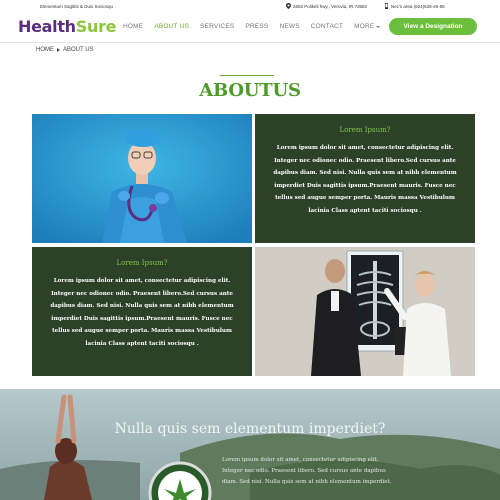 The image size is (500, 500). I want to click on nav-press: PRESS, so click(256, 26).